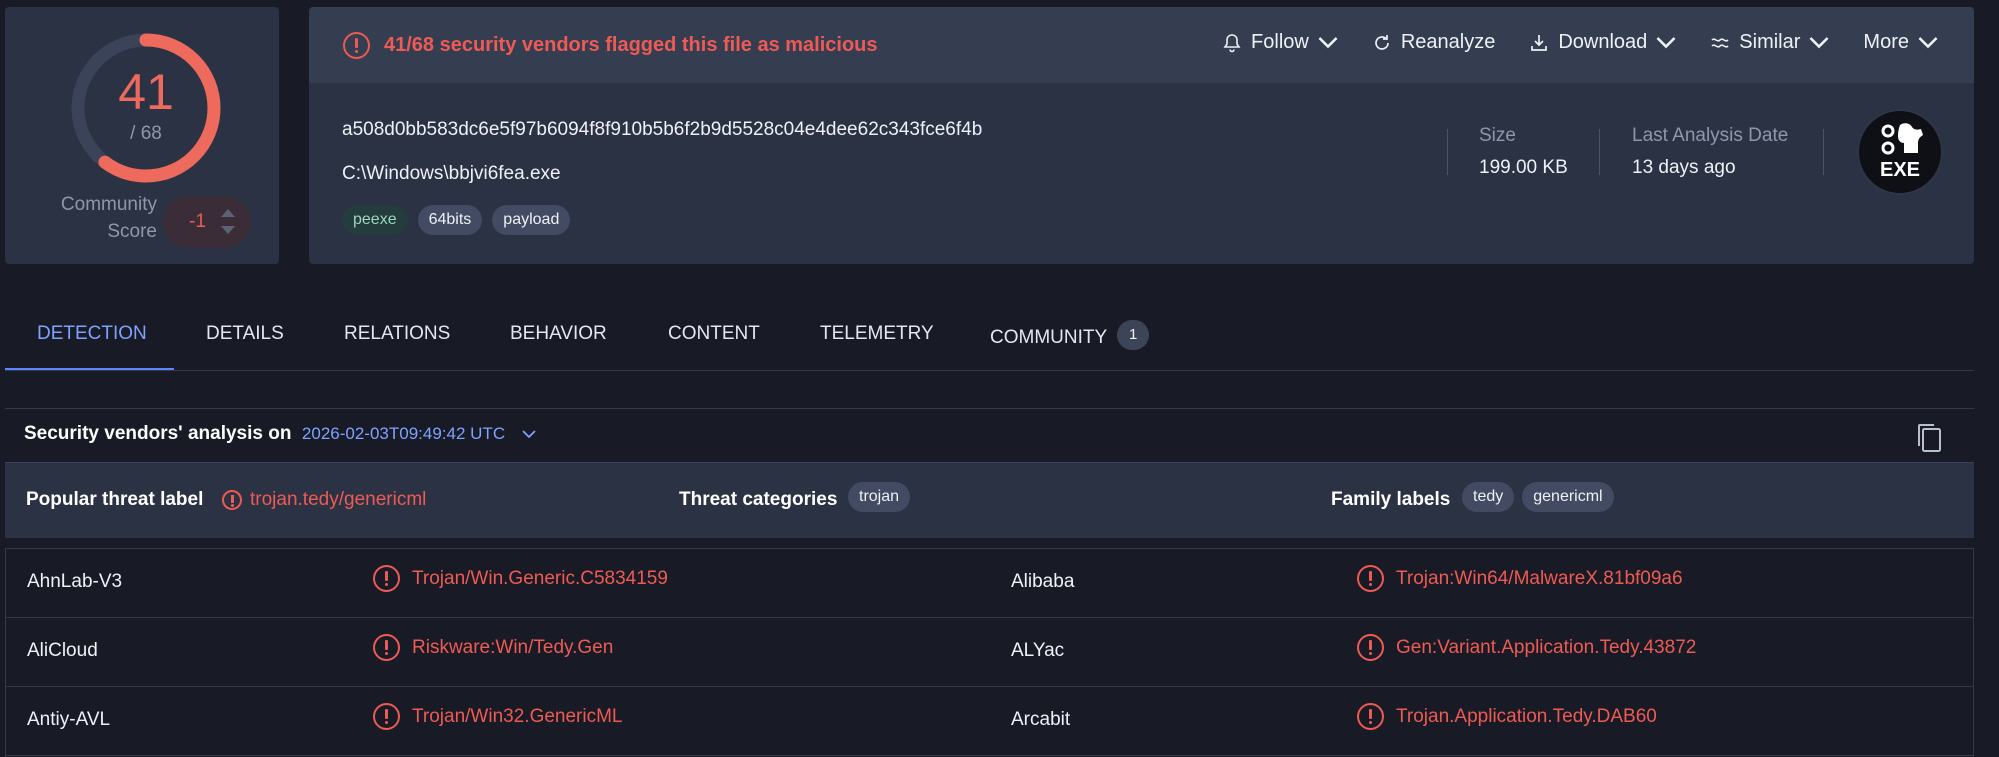 This screenshot has height=757, width=1999. I want to click on popular-threat-value: trojan.tedy/genericml, so click(338, 499).